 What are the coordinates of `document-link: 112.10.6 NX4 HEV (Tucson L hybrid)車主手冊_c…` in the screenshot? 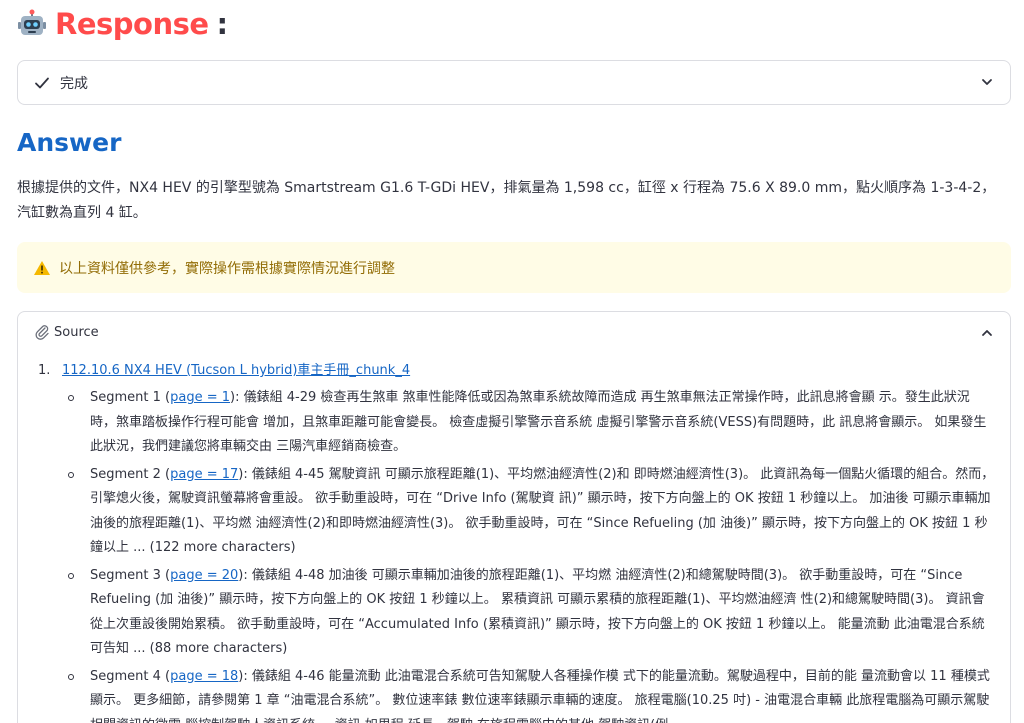 It's located at (236, 371).